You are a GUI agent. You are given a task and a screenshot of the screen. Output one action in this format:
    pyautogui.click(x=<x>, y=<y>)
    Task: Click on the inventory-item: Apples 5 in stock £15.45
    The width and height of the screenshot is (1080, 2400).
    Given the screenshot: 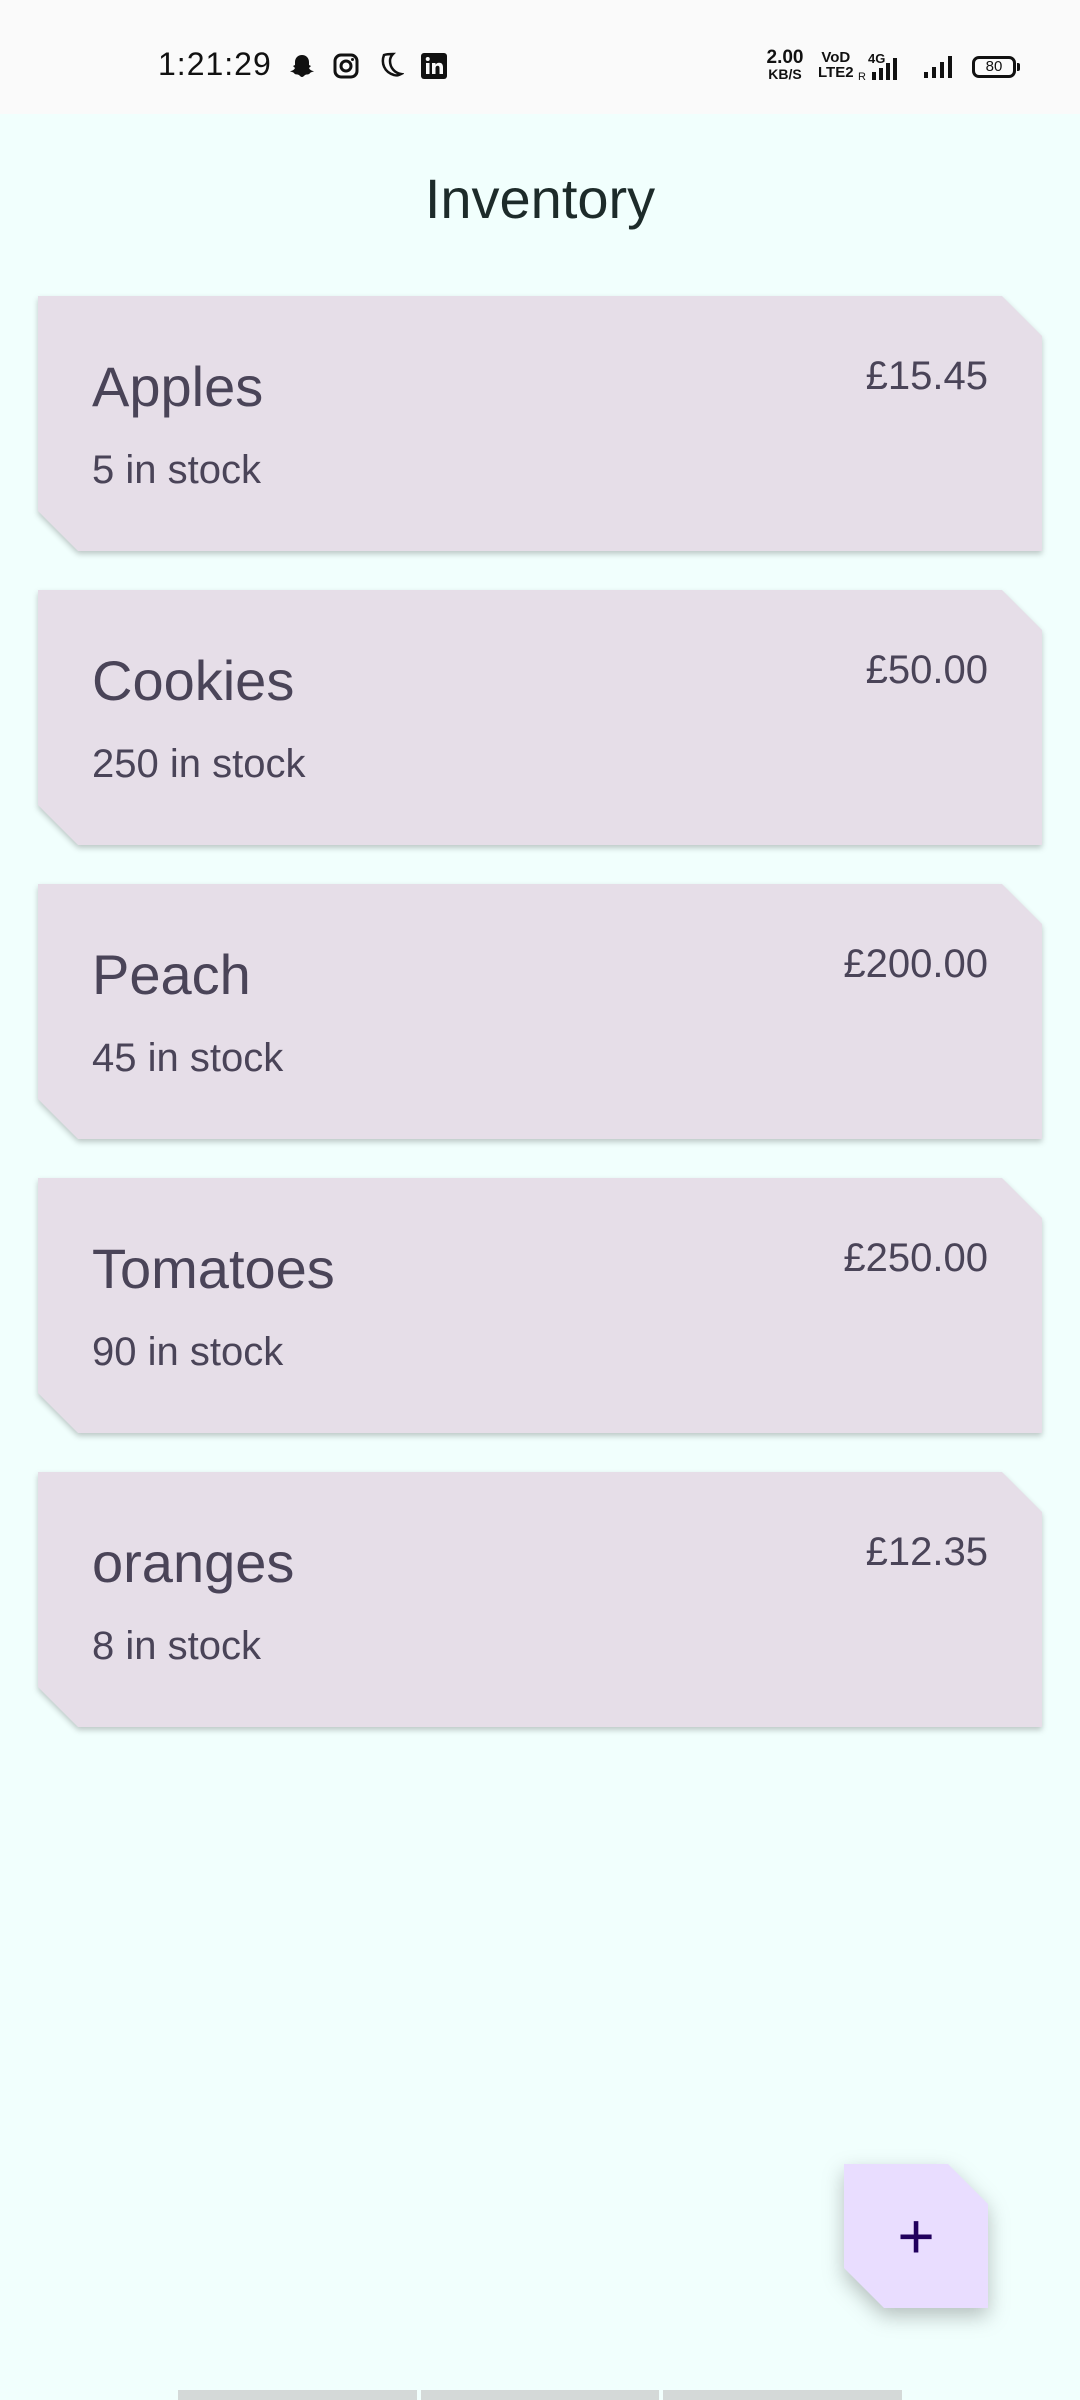 What is the action you would take?
    pyautogui.click(x=540, y=423)
    